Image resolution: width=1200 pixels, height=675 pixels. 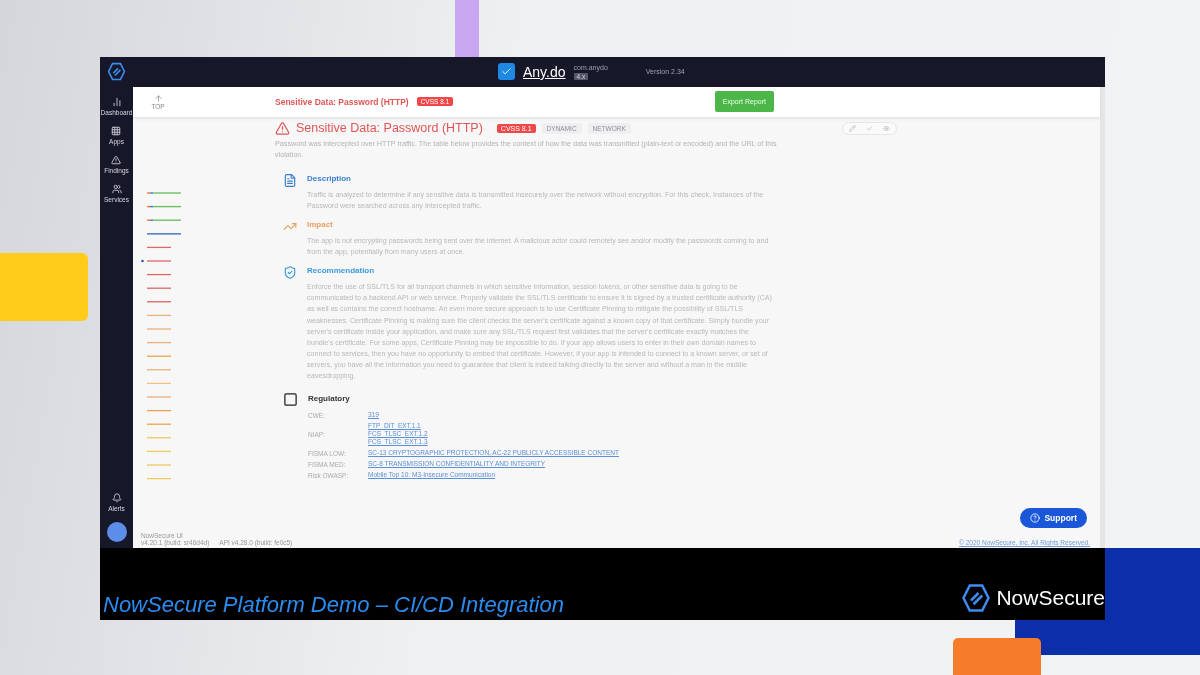 What do you see at coordinates (329, 178) in the screenshot?
I see `section-title: Description` at bounding box center [329, 178].